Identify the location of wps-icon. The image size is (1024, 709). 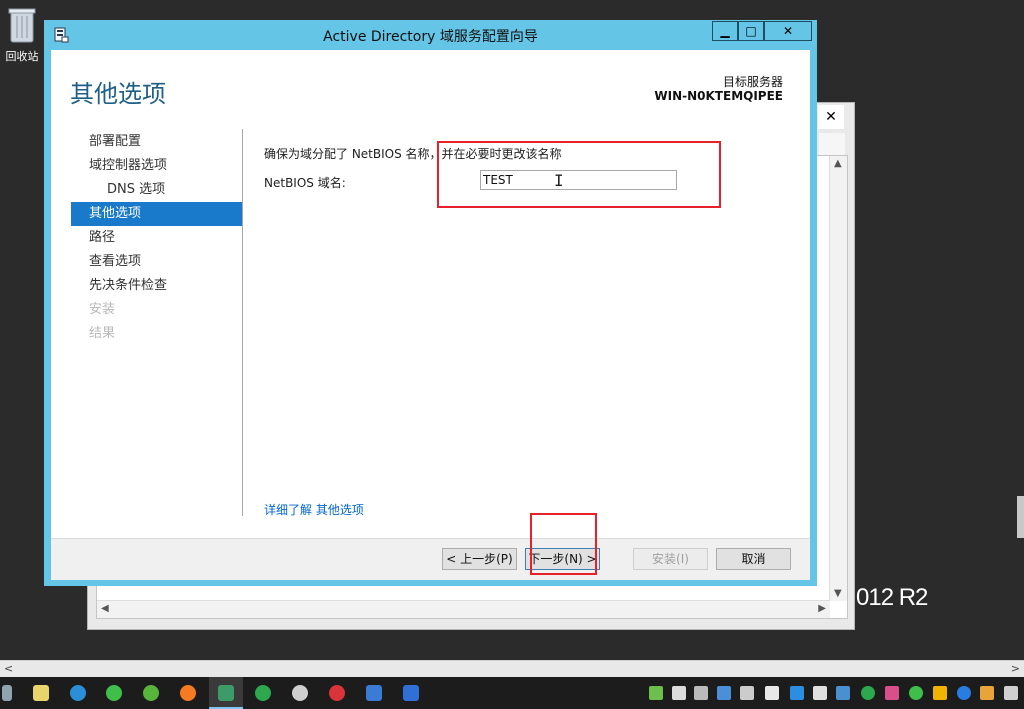
(411, 693).